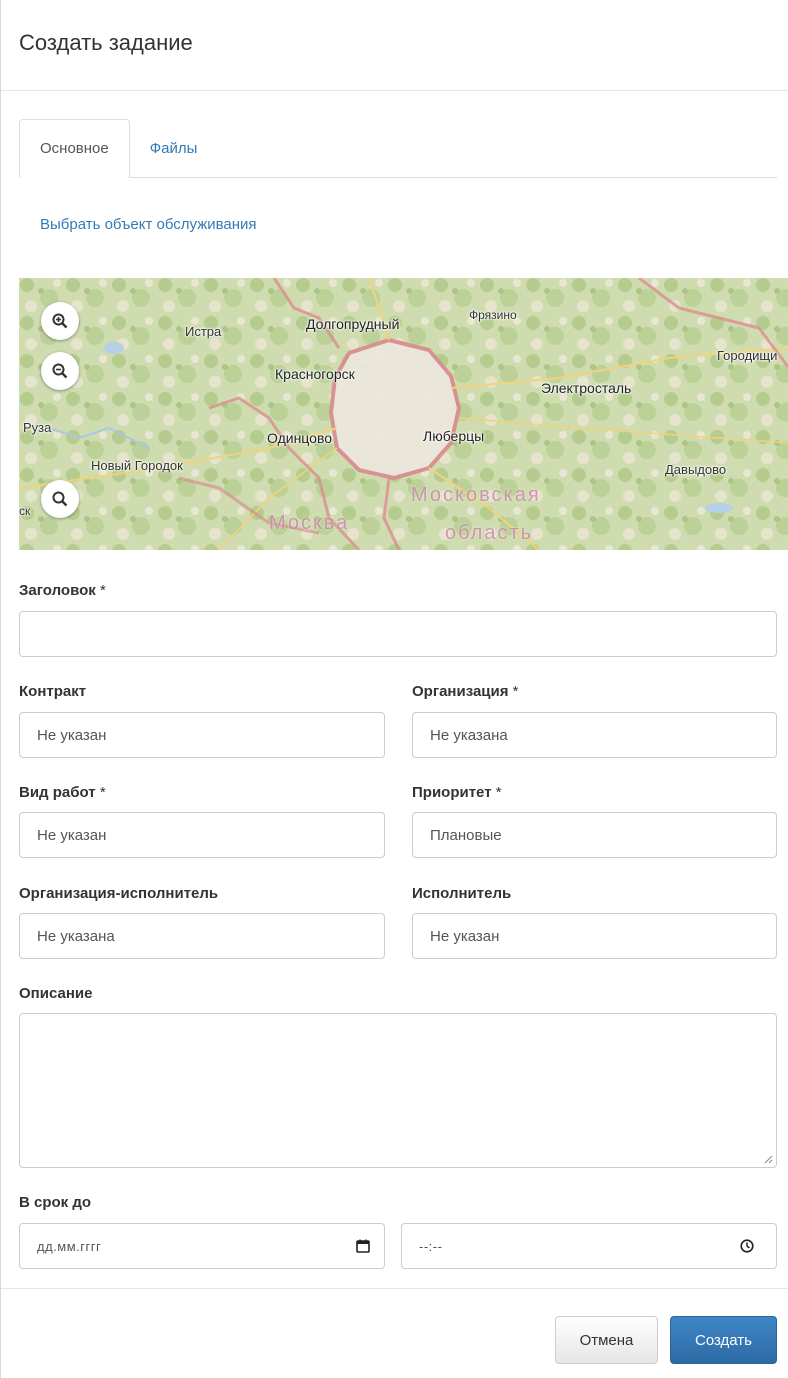  What do you see at coordinates (203, 331) in the screenshot?
I see `map-place-label: Истра` at bounding box center [203, 331].